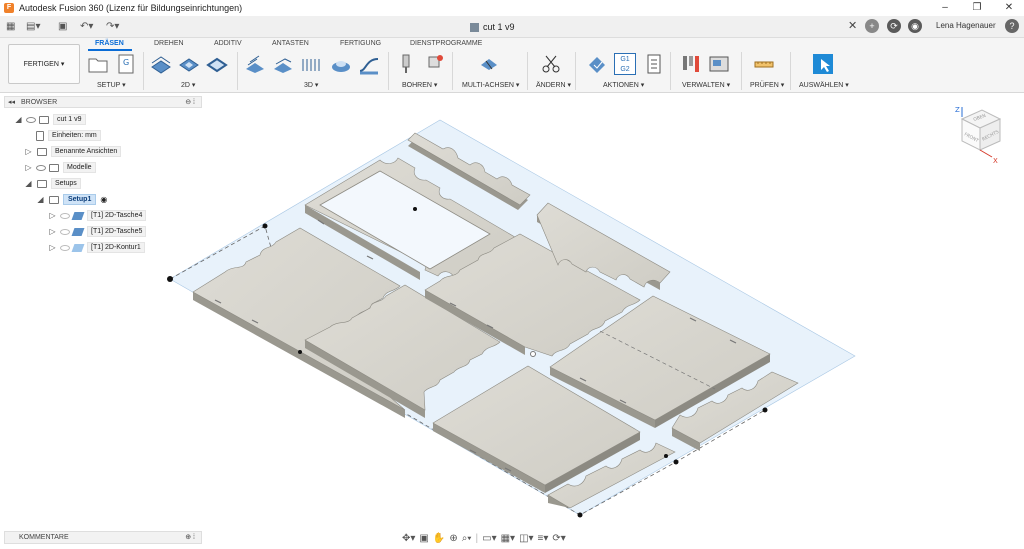 The width and height of the screenshot is (1024, 549). Describe the element at coordinates (706, 85) in the screenshot. I see `group-verwalten: VERWALTEN ▾` at that location.